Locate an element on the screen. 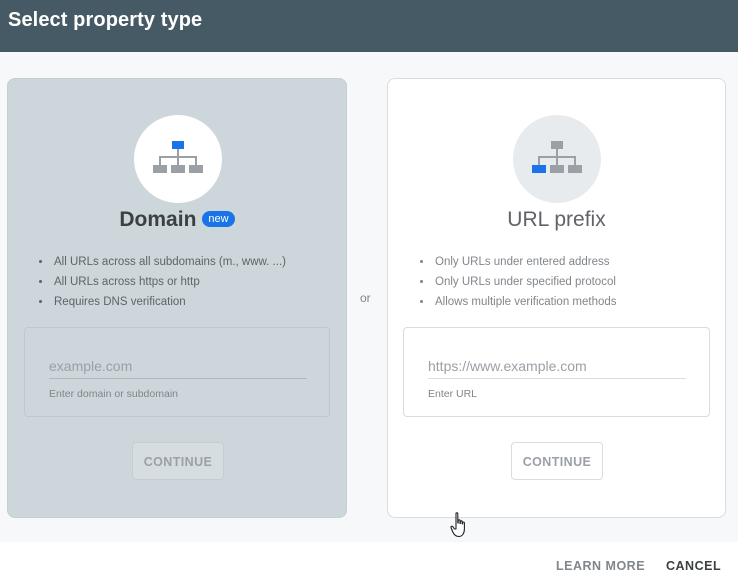  feature-item: Only URLs under specified protocol is located at coordinates (525, 282).